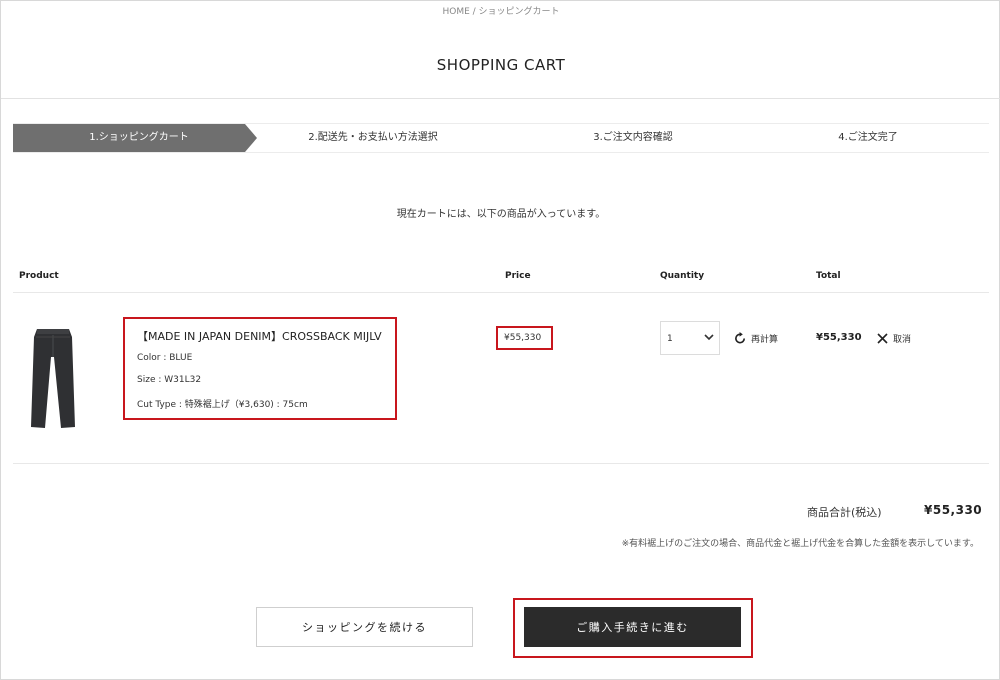 This screenshot has height=680, width=1000. What do you see at coordinates (868, 137) in the screenshot?
I see `step-complete: 4.ご注文完了` at bounding box center [868, 137].